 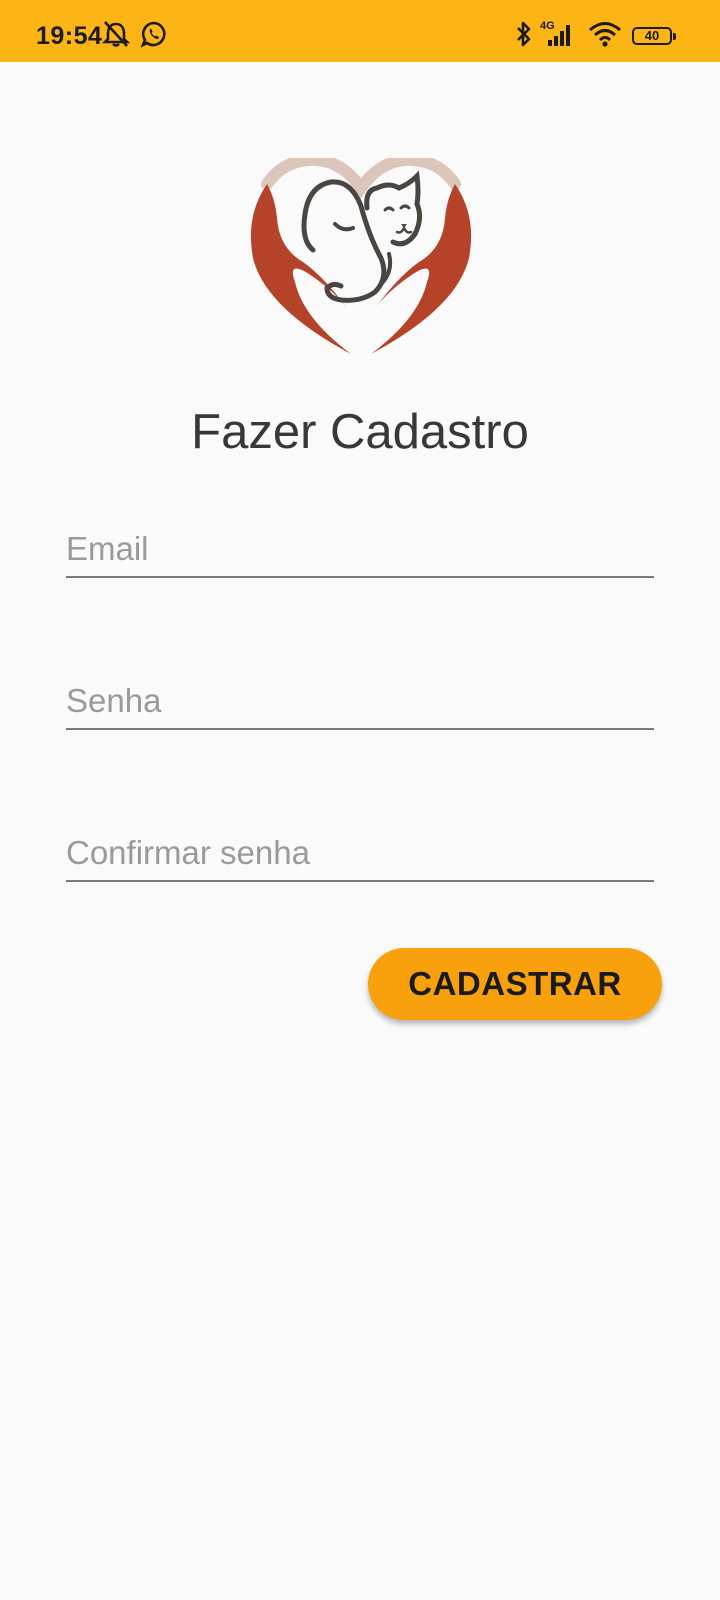 I want to click on pet-heart-hands-logo, so click(x=361, y=259).